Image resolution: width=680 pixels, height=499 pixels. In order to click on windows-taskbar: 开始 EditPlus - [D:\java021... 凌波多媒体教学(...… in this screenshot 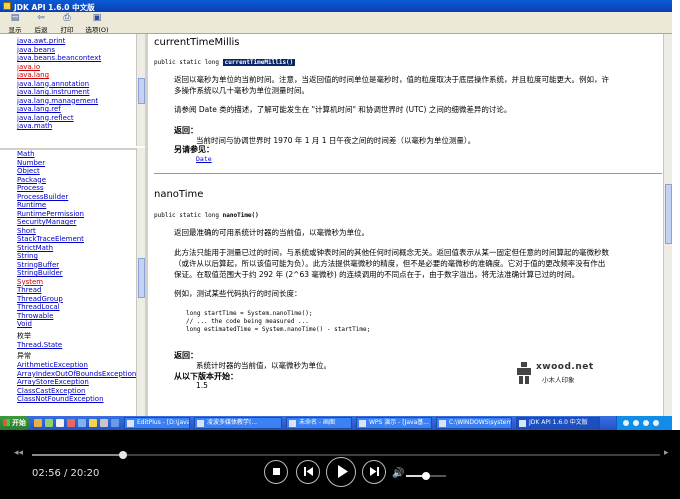, I will do `click(336, 423)`.